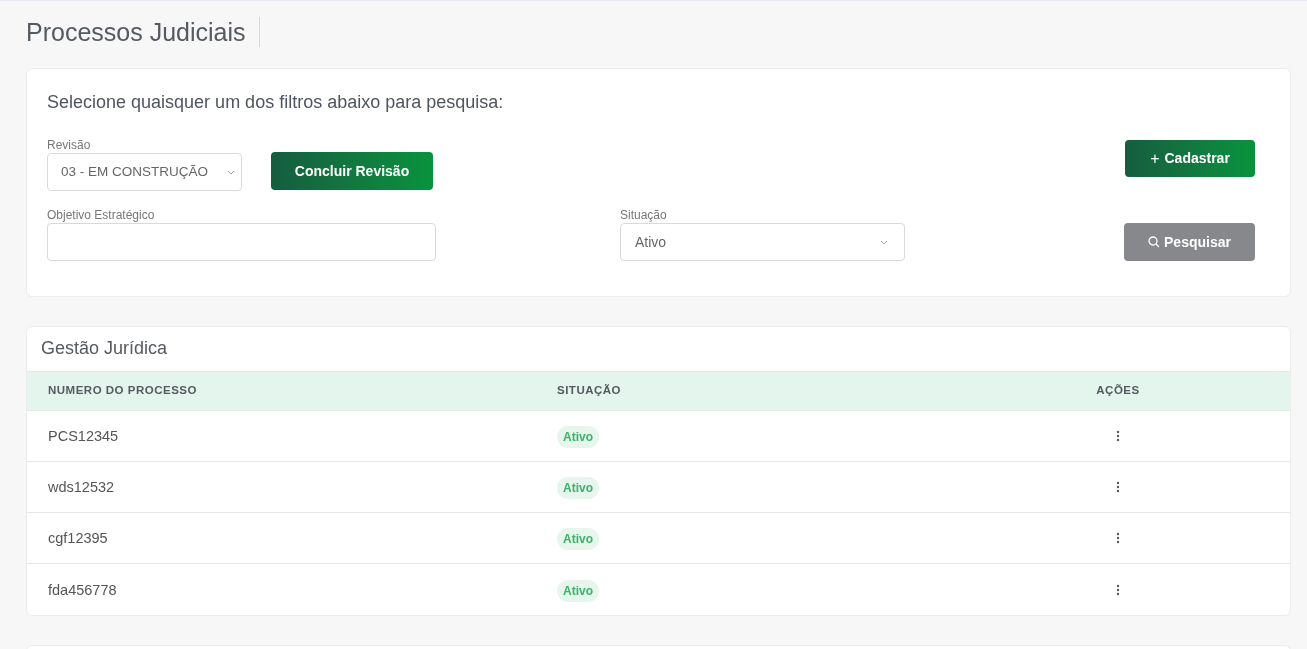  I want to click on filter-heading: Selecione quaisquer um dos filtros abaixo para pesquisa:, so click(276, 102).